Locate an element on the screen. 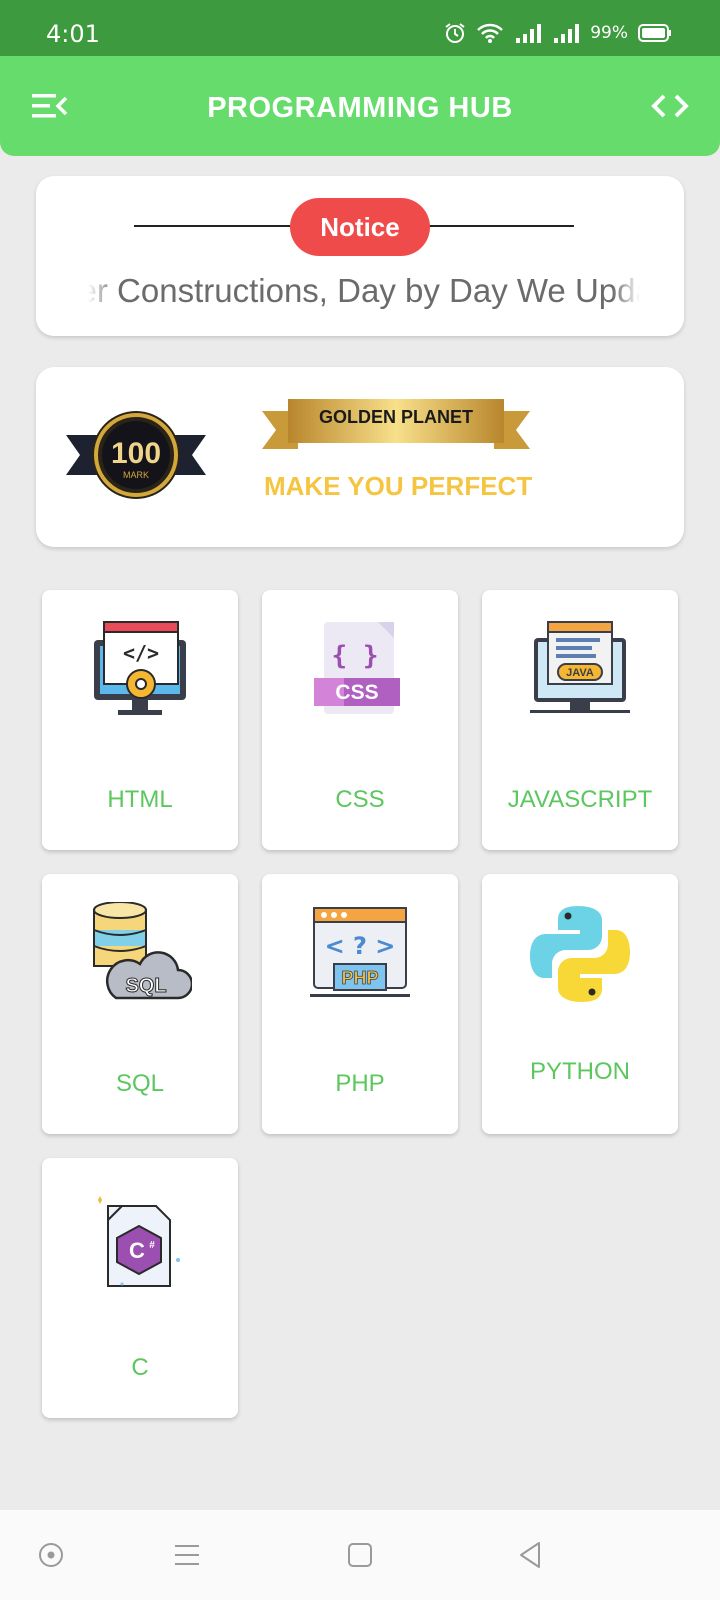 The width and height of the screenshot is (720, 1600). status-icons: 99% is located at coordinates (558, 33).